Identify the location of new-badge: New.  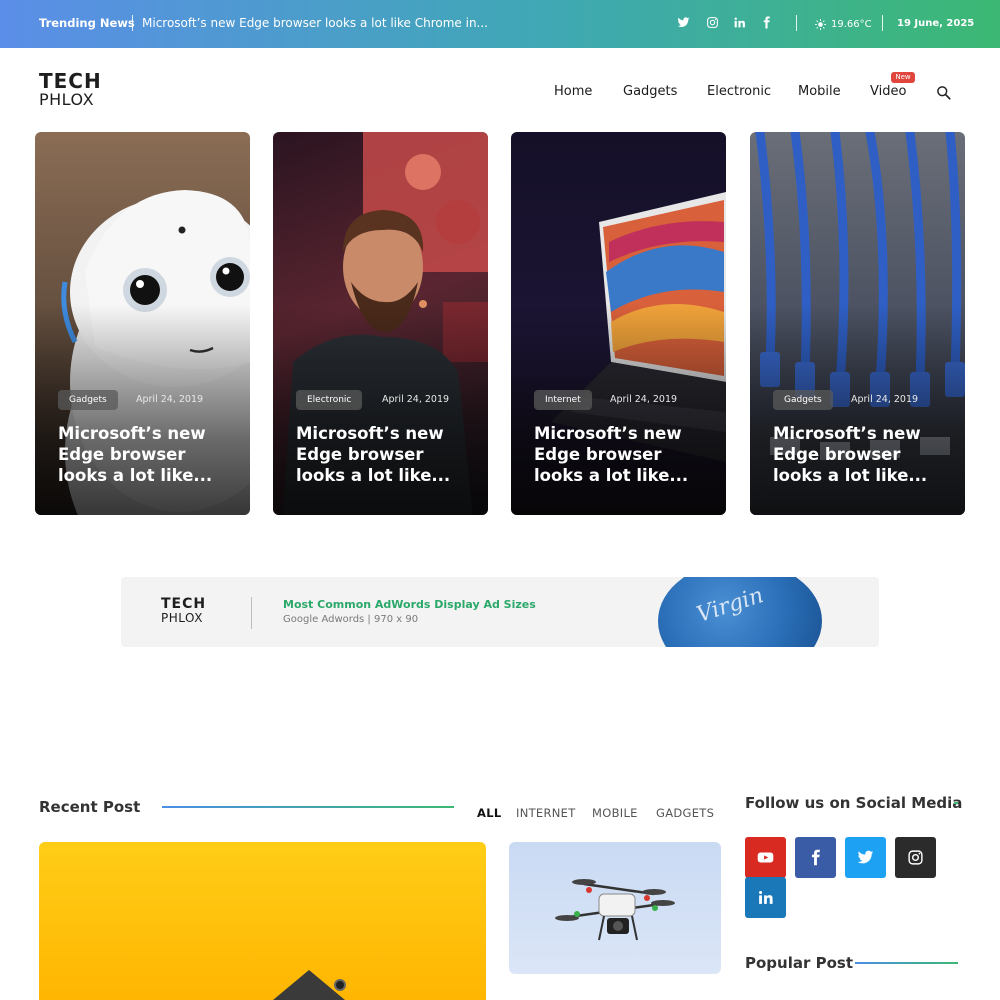
(903, 77).